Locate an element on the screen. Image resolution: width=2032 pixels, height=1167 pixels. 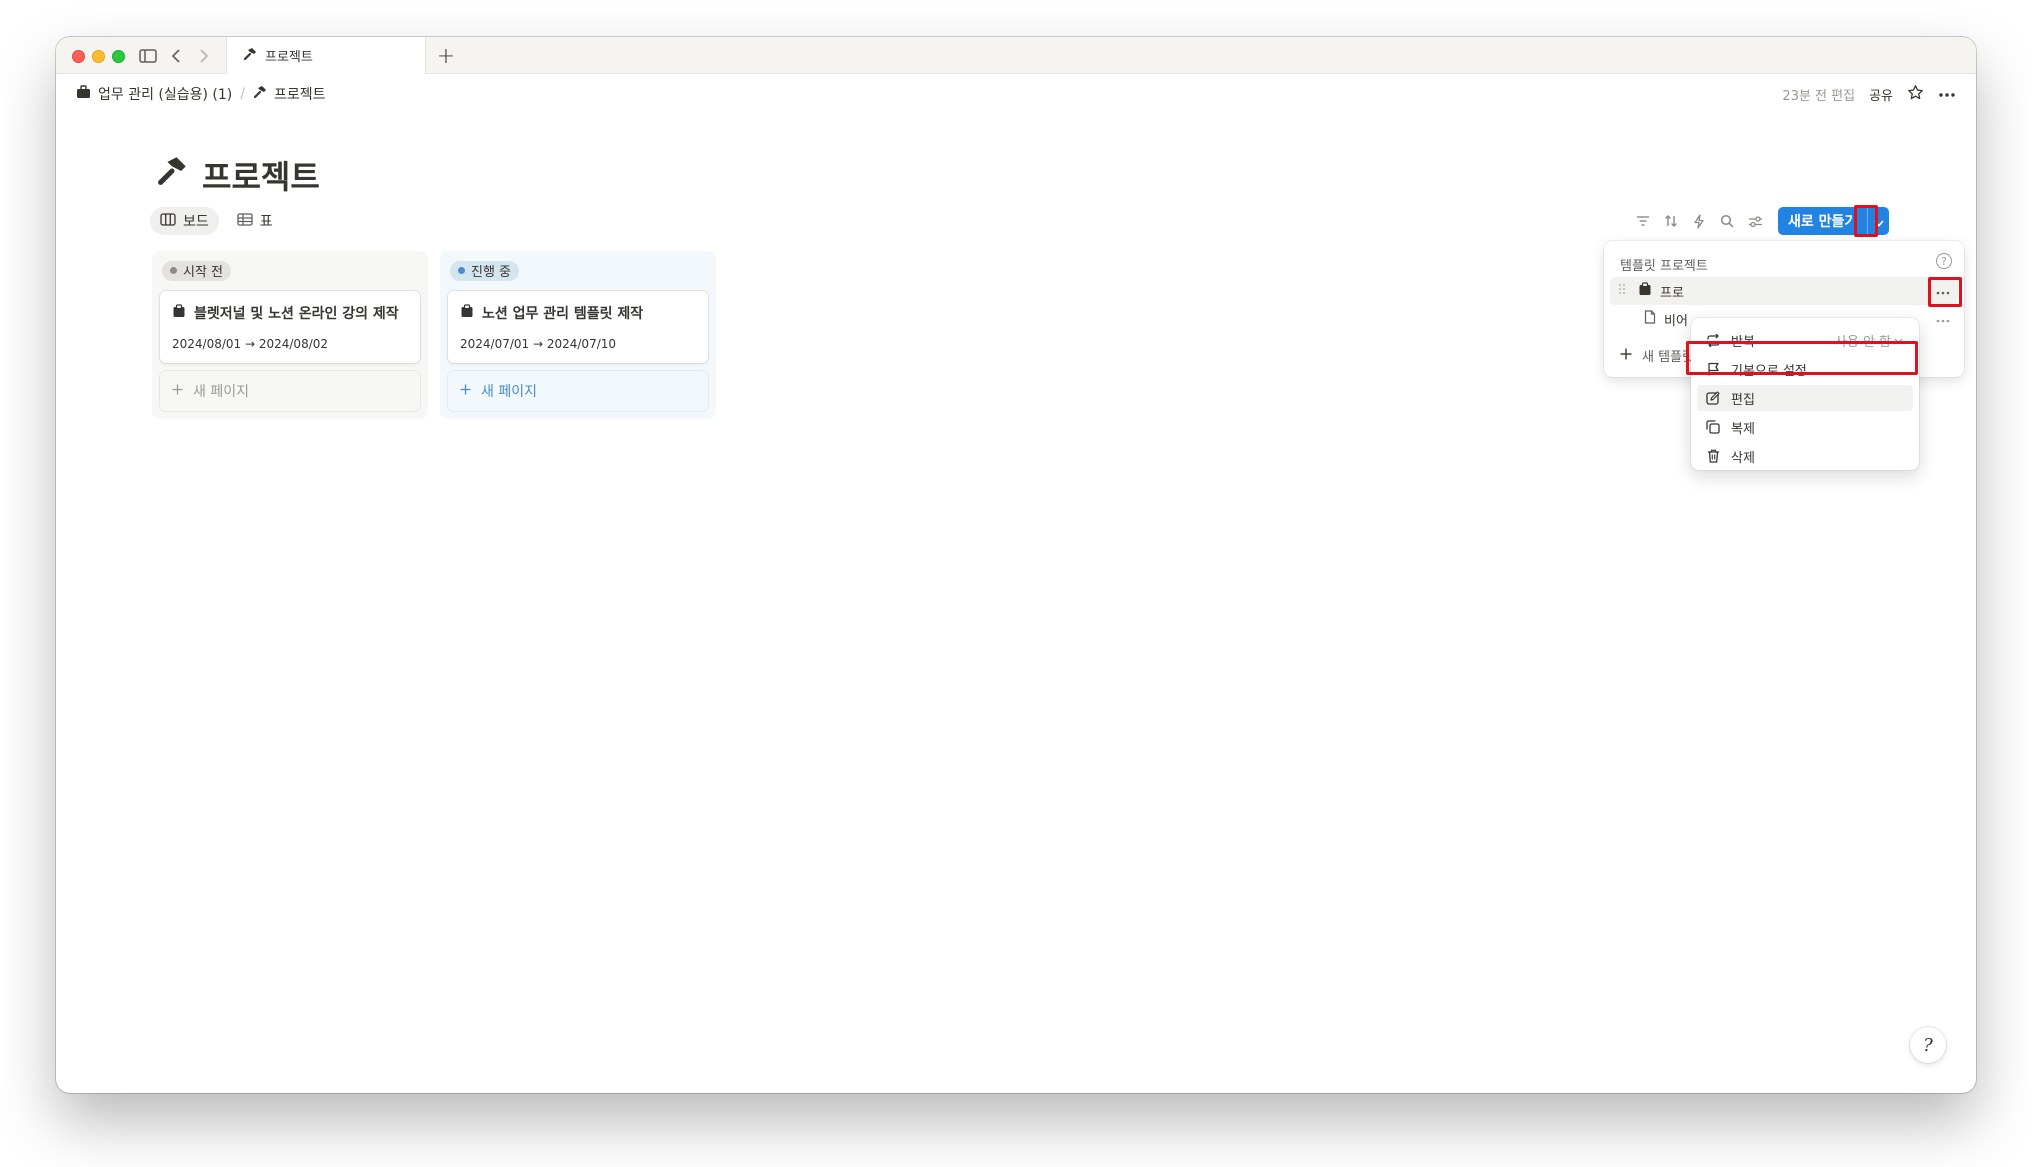
sort-icon is located at coordinates (1671, 221).